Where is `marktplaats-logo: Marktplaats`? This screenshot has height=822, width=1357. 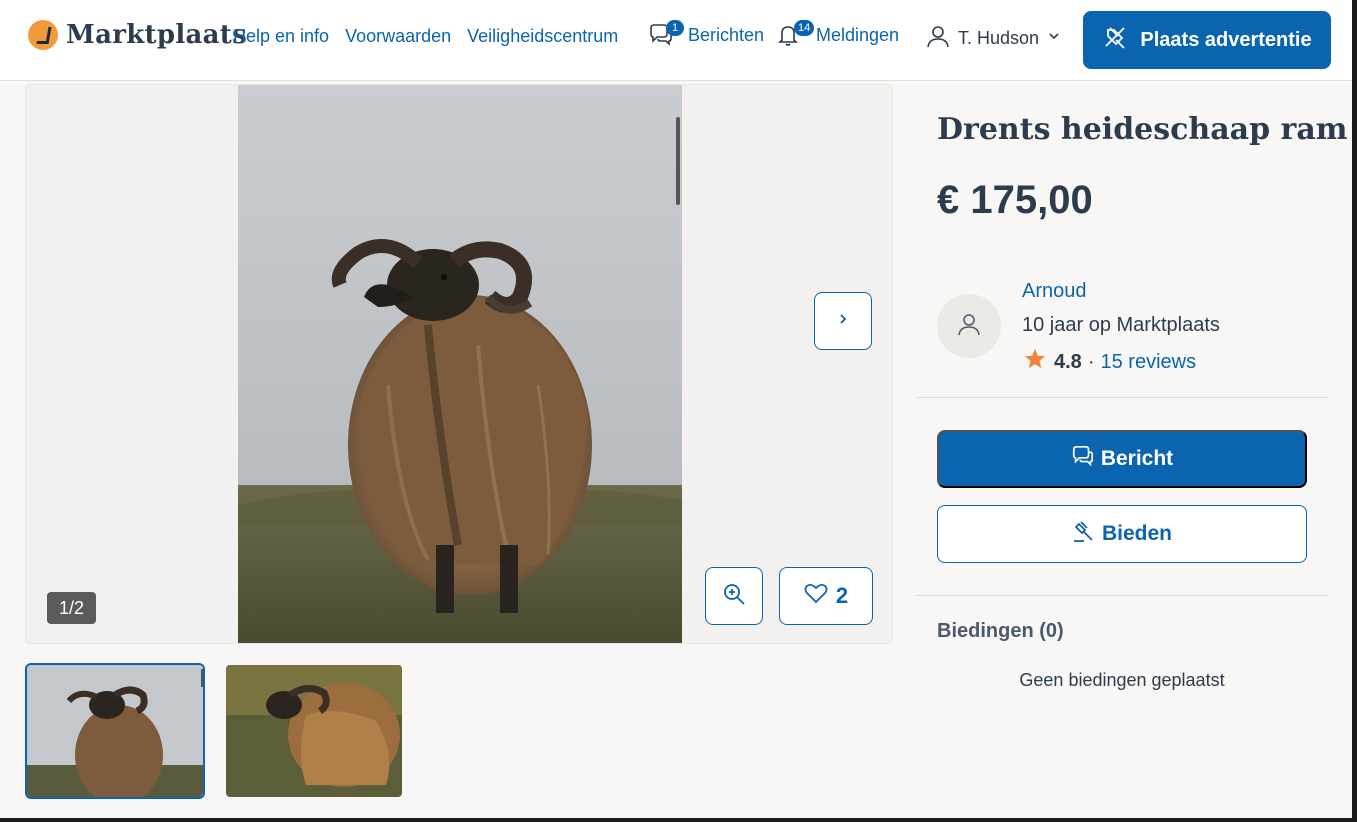
marktplaats-logo: Marktplaats is located at coordinates (137, 35).